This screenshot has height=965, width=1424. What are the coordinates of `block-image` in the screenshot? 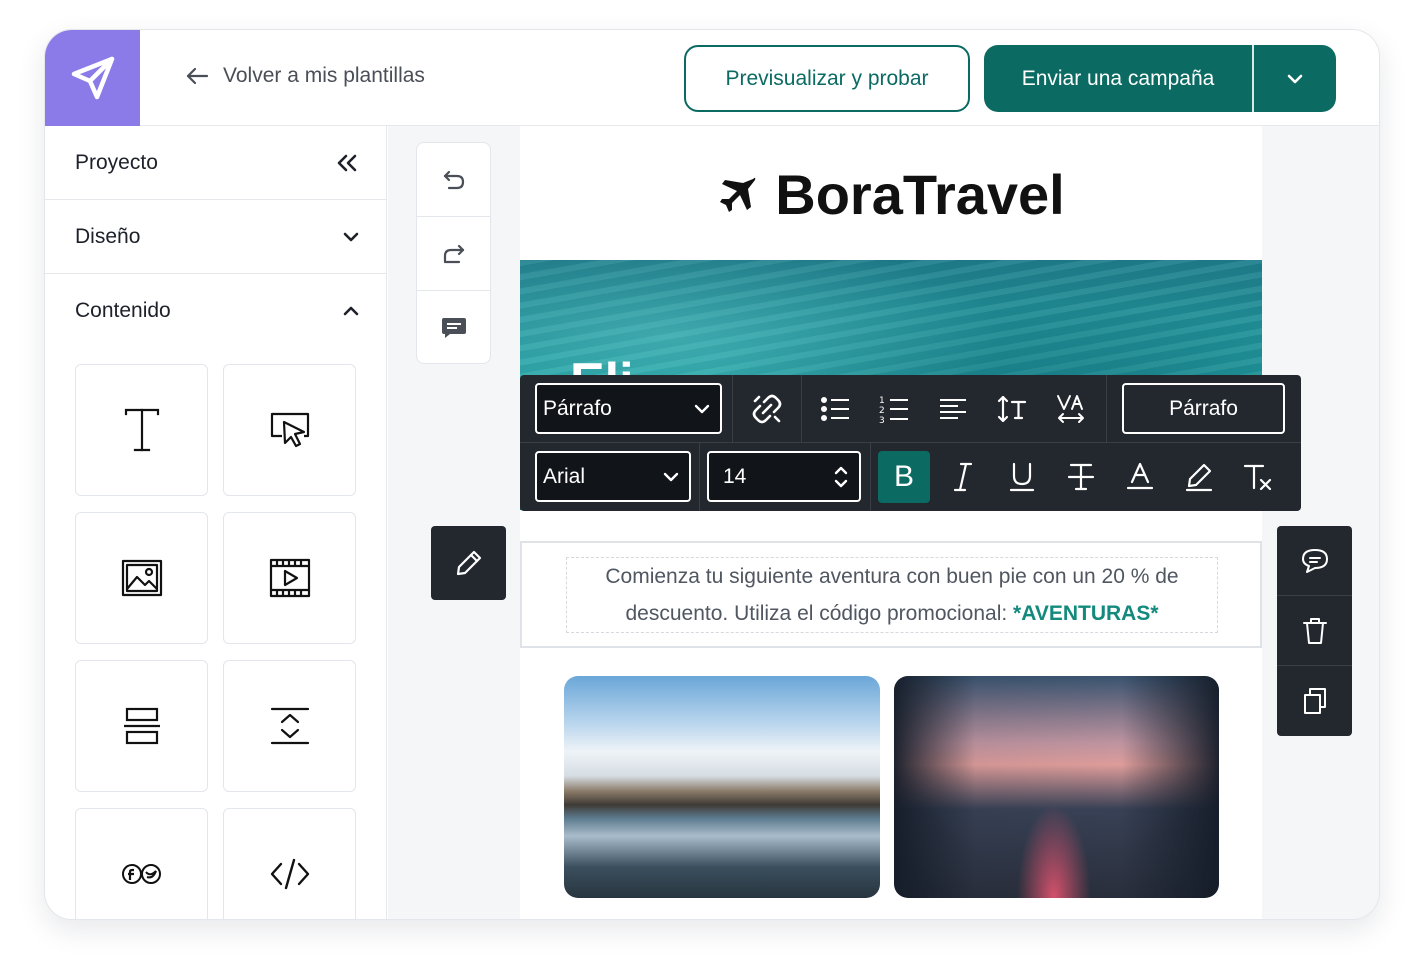 It's located at (141, 578).